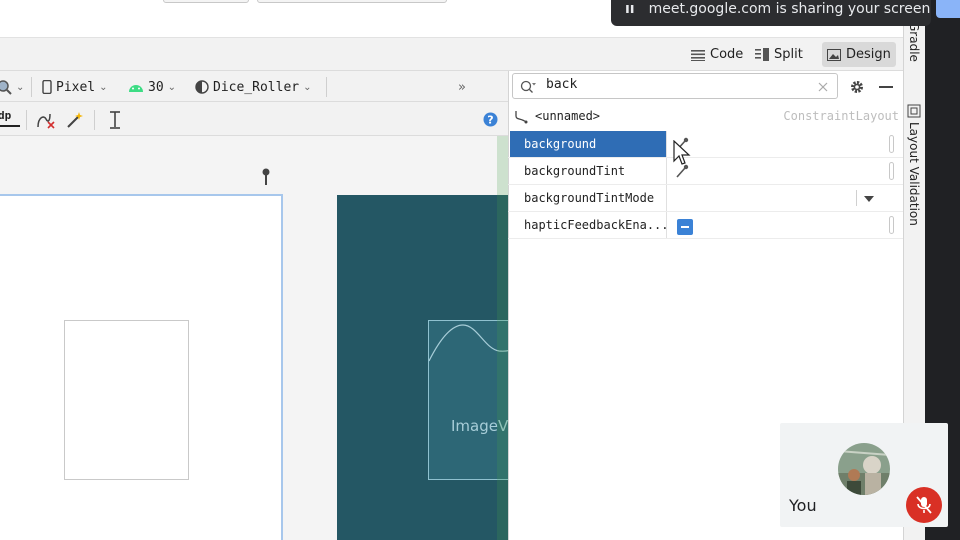 This screenshot has height=540, width=960. I want to click on device-selector: Pixel ⌄, so click(75, 87).